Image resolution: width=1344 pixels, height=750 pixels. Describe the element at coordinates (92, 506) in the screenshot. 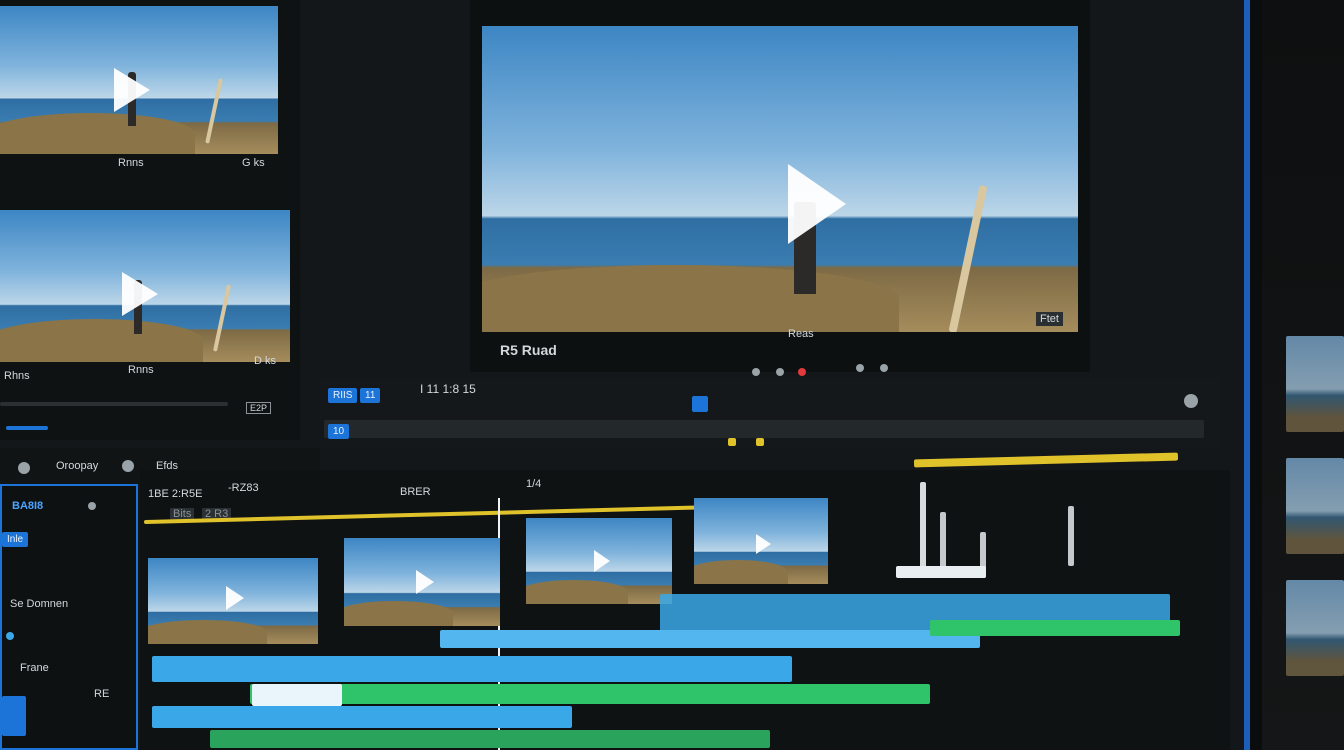

I see `folder-icon` at that location.